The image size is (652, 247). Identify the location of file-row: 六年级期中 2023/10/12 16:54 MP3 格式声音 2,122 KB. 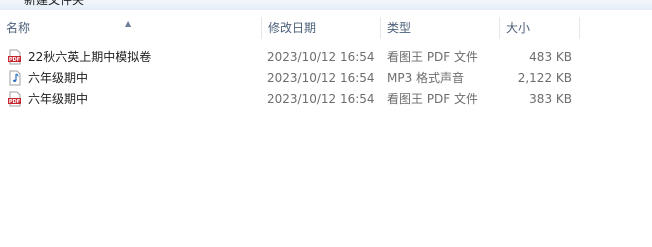
(326, 78).